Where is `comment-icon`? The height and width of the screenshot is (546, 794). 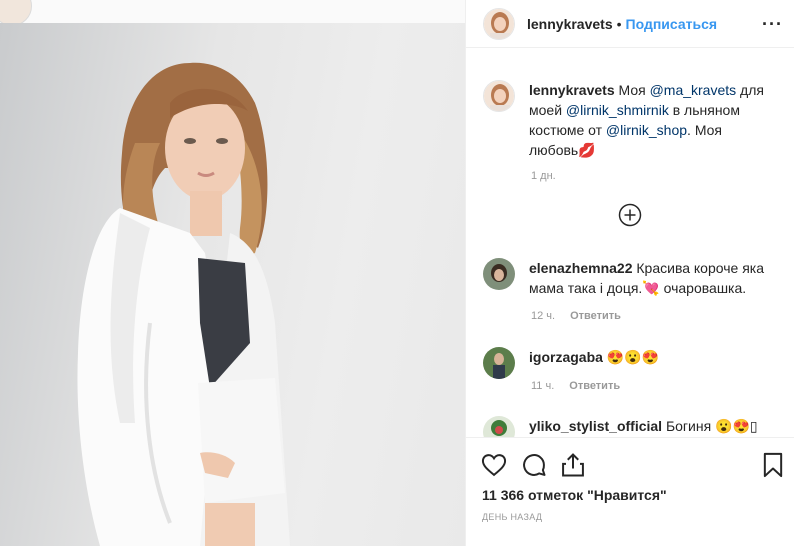
comment-icon is located at coordinates (534, 465).